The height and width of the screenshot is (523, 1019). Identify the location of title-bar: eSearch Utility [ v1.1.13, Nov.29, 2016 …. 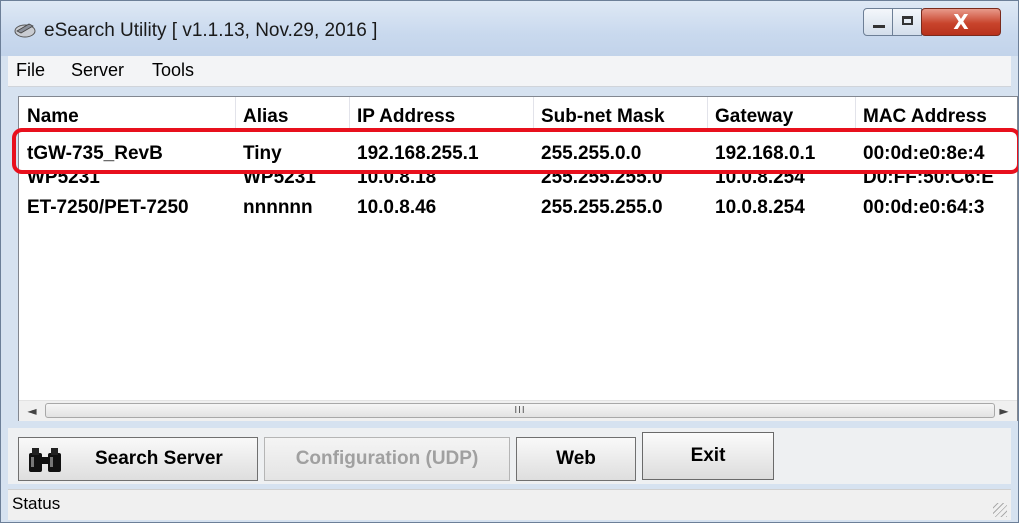
(509, 28).